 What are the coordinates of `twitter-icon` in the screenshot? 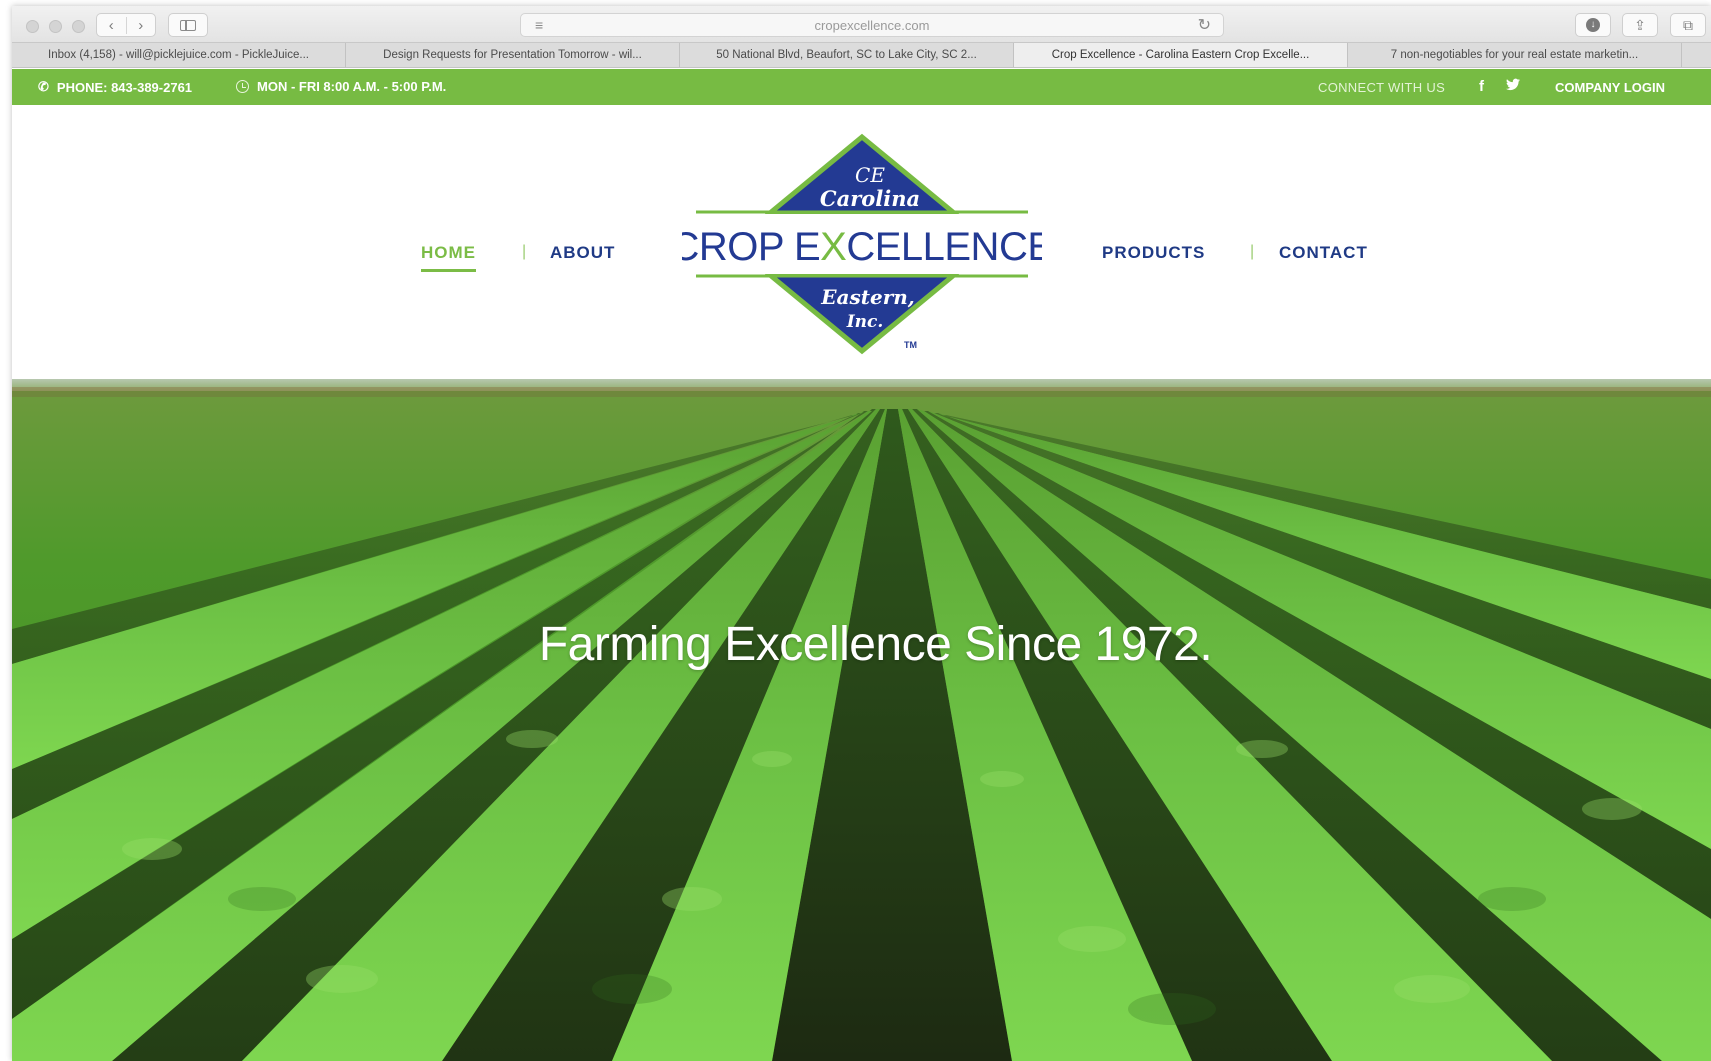 It's located at (1513, 84).